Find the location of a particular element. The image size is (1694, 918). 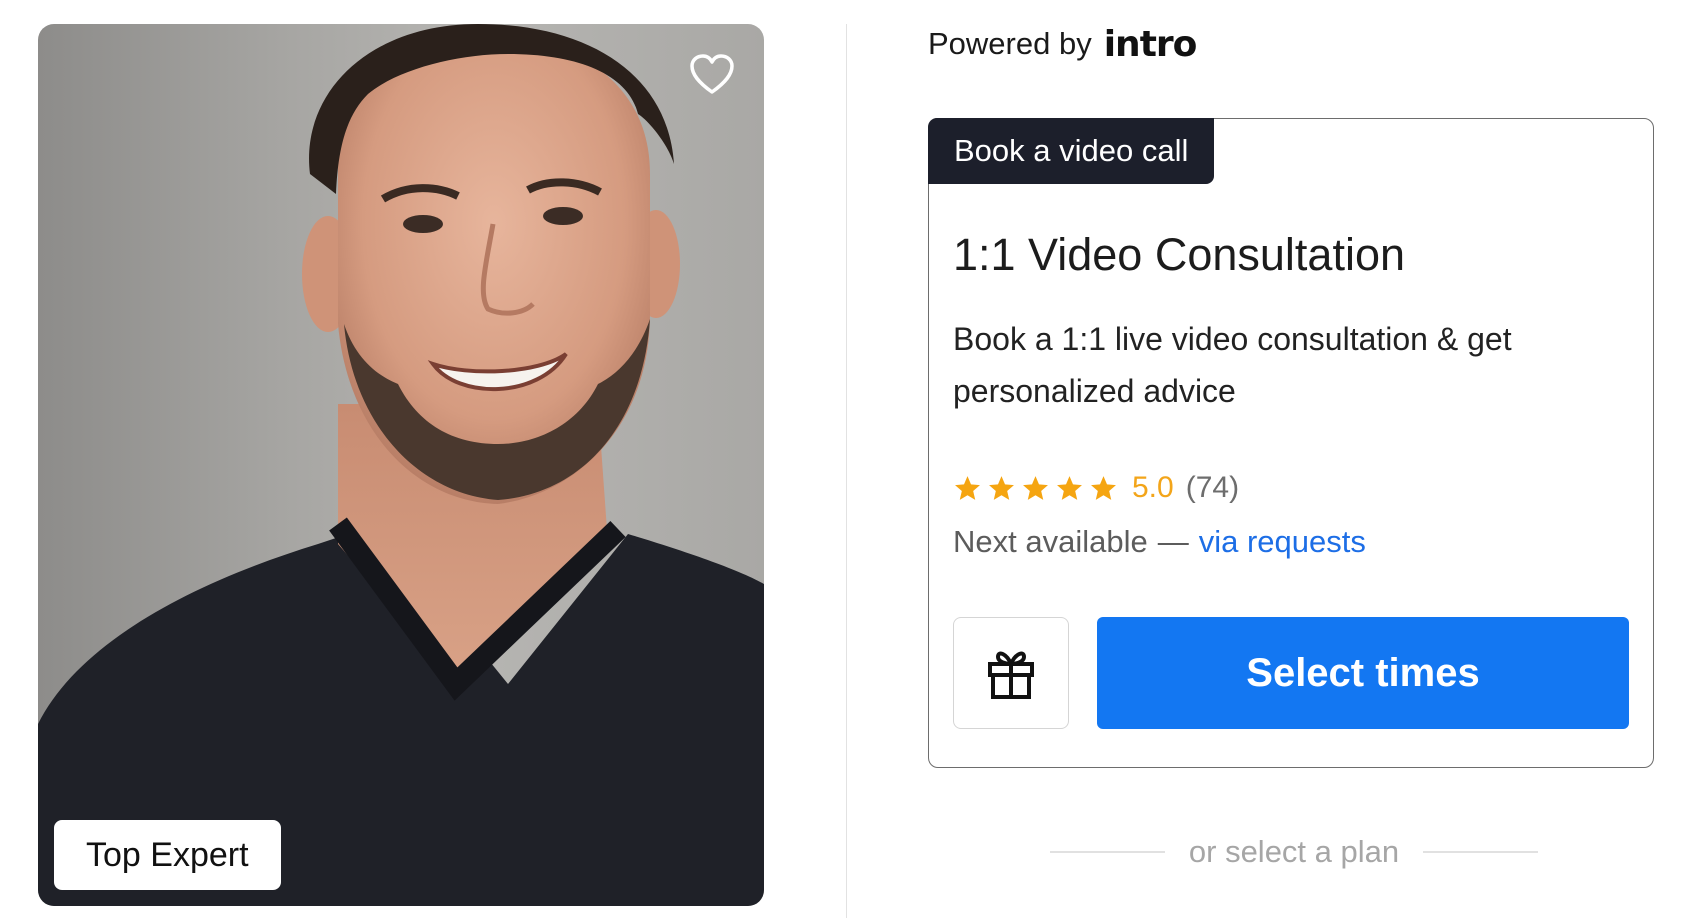

next-available: Next available — via requests is located at coordinates (1159, 542).